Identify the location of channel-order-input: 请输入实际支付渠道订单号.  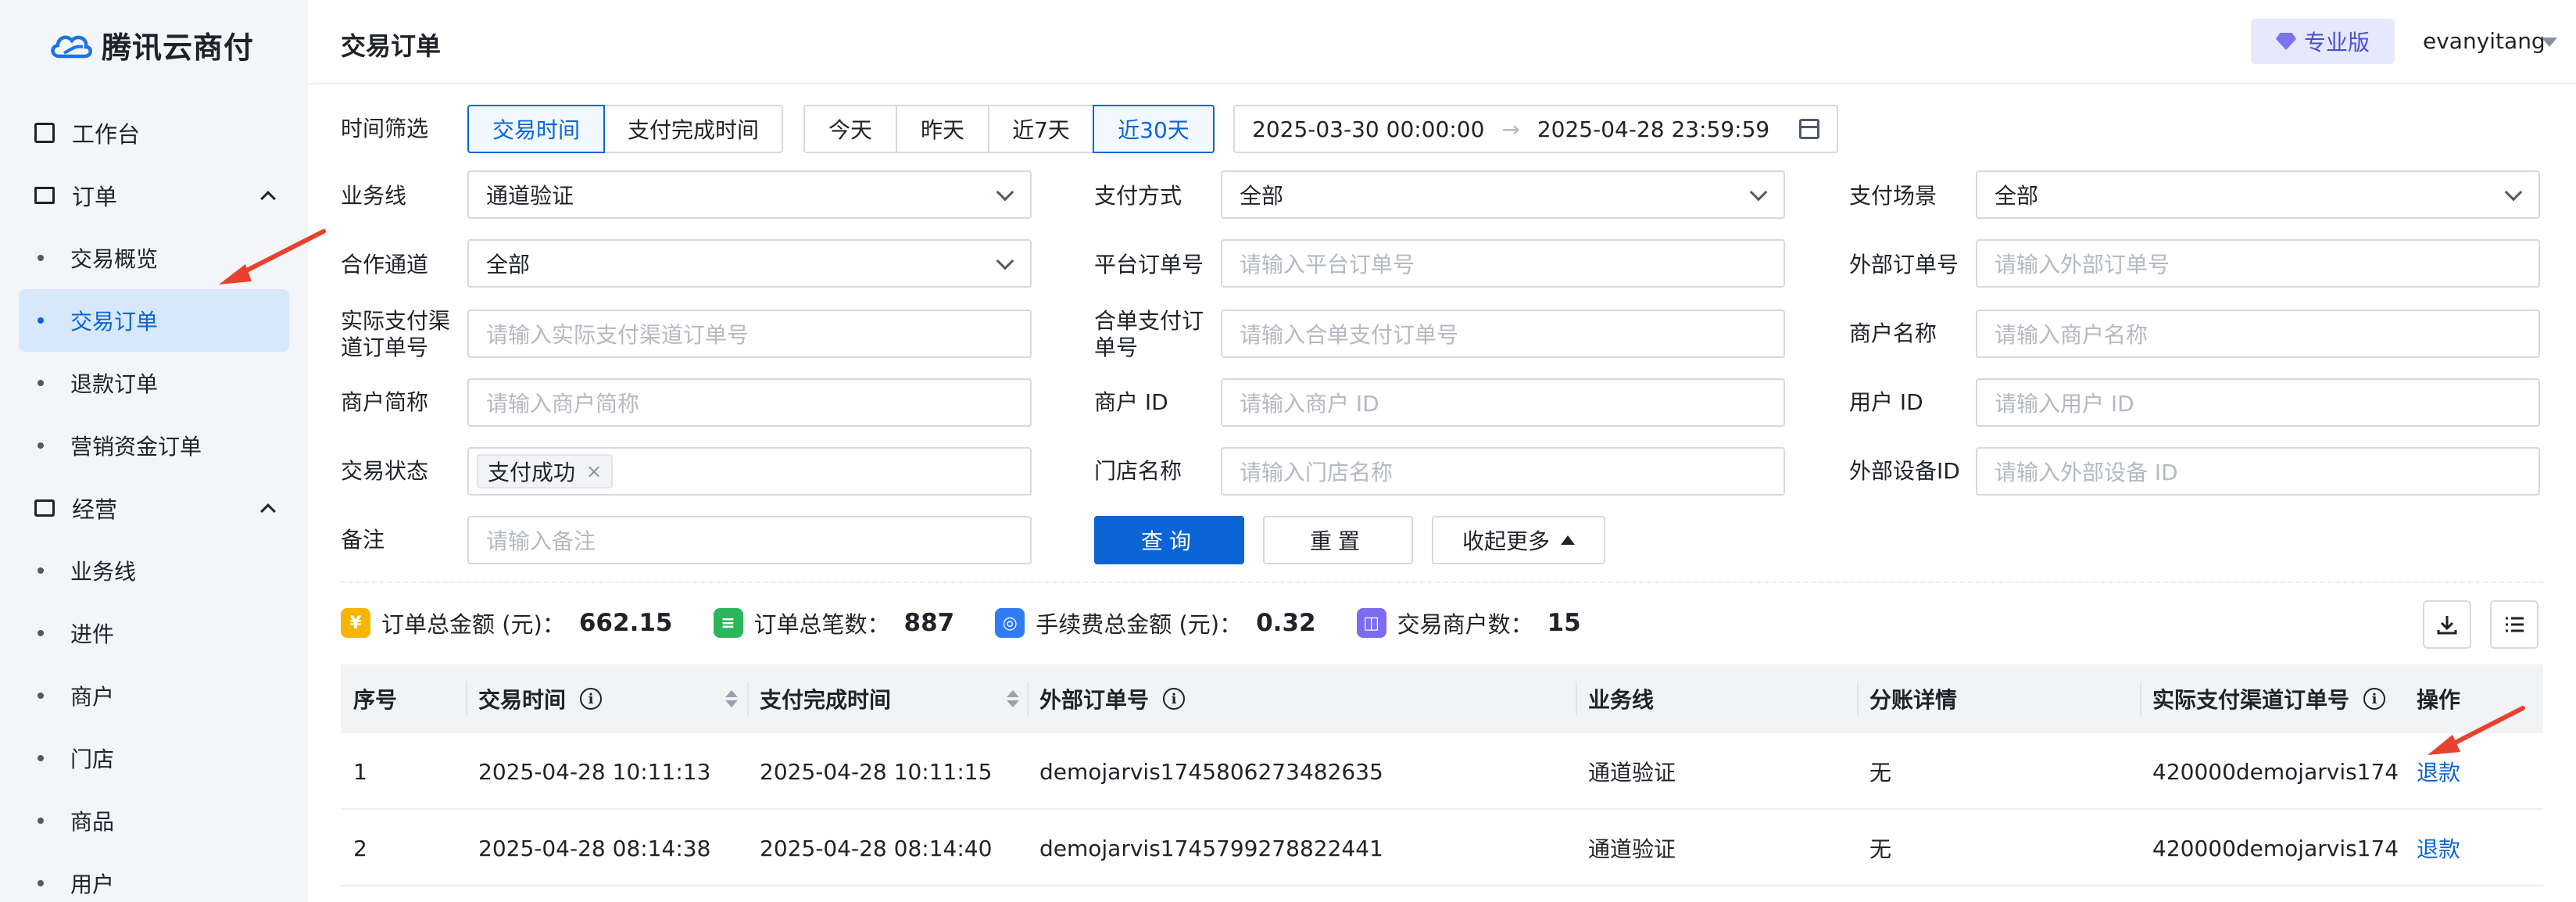
(749, 334).